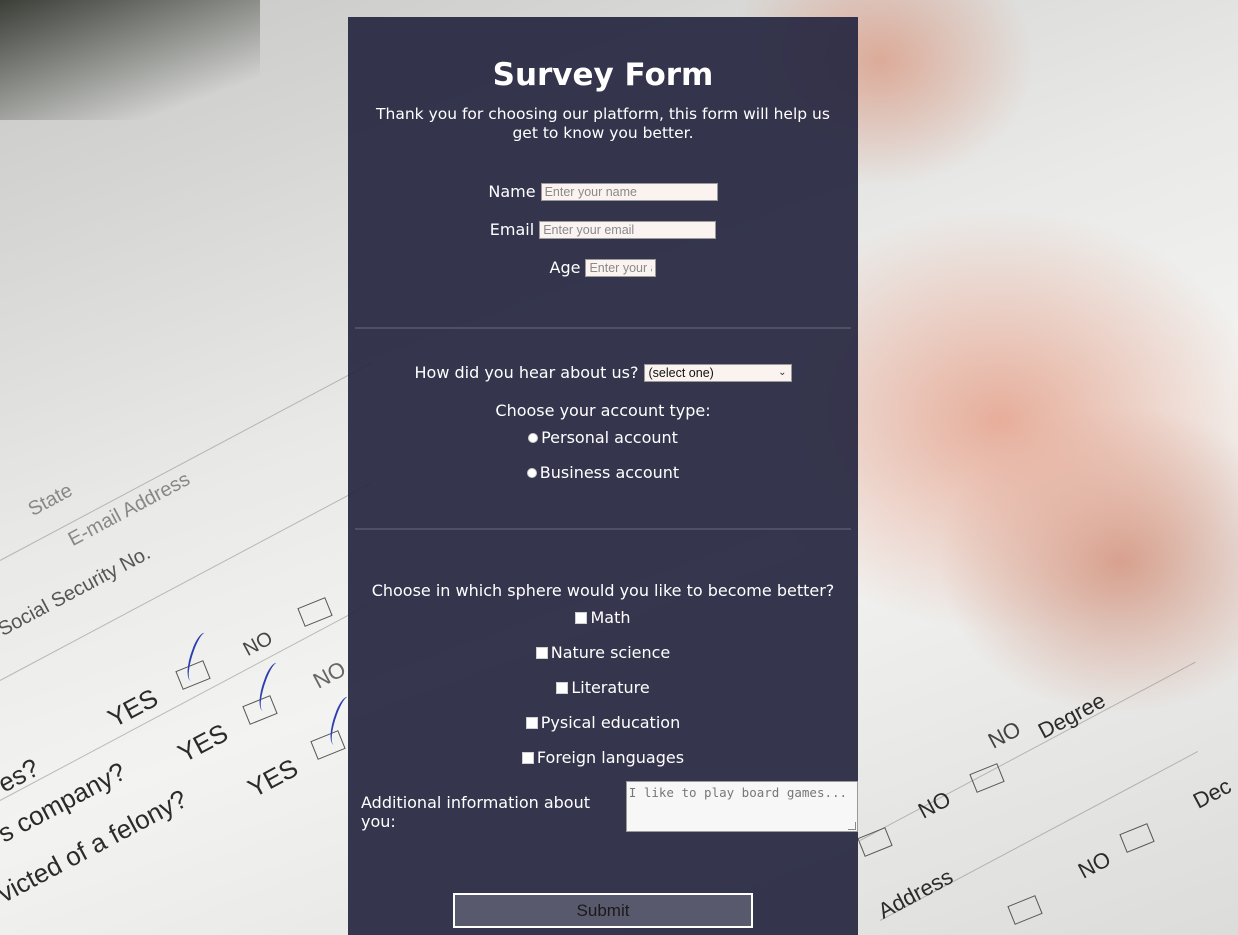 This screenshot has width=1238, height=935. What do you see at coordinates (1071, 715) in the screenshot?
I see `background-form-word: Degree` at bounding box center [1071, 715].